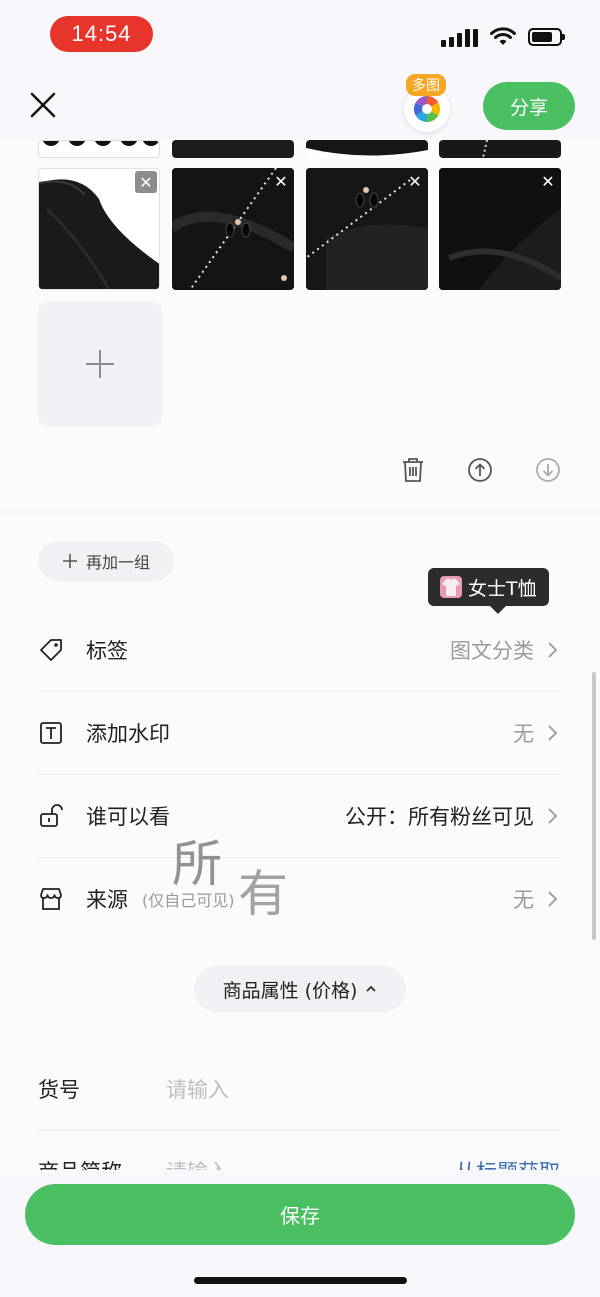 Image resolution: width=600 pixels, height=1297 pixels. Describe the element at coordinates (299, 650) in the screenshot. I see `row-tags: 标签 图文分类` at that location.